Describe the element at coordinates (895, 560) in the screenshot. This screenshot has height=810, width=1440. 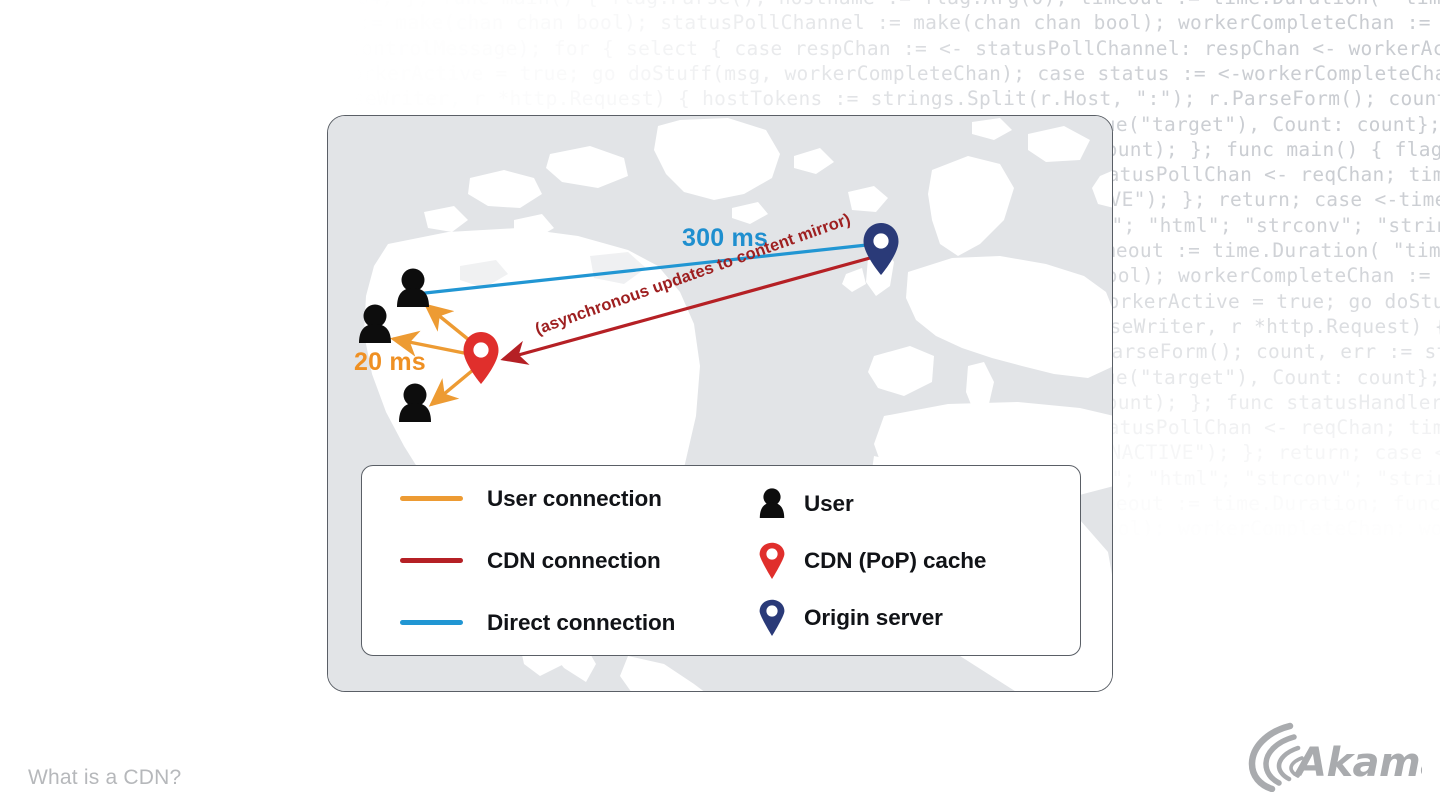
I see `legend-label-cdn-cache: CDN (PoP) cache` at that location.